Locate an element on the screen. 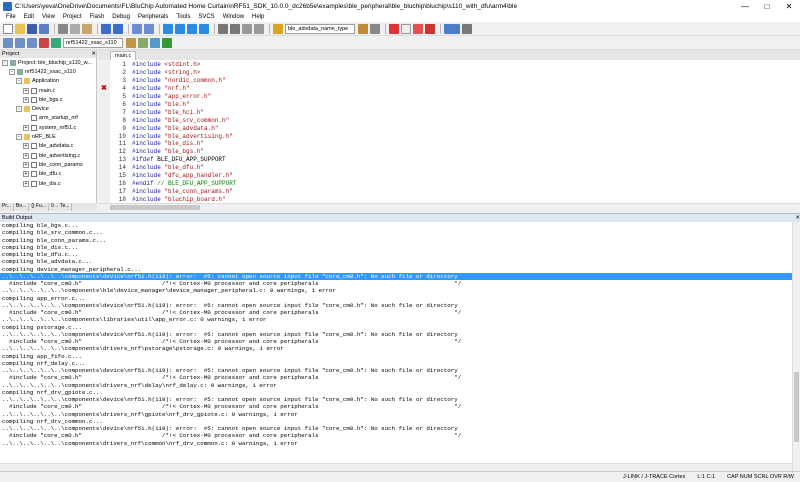  tree-item: + ble_dfu.c is located at coordinates (48, 174).